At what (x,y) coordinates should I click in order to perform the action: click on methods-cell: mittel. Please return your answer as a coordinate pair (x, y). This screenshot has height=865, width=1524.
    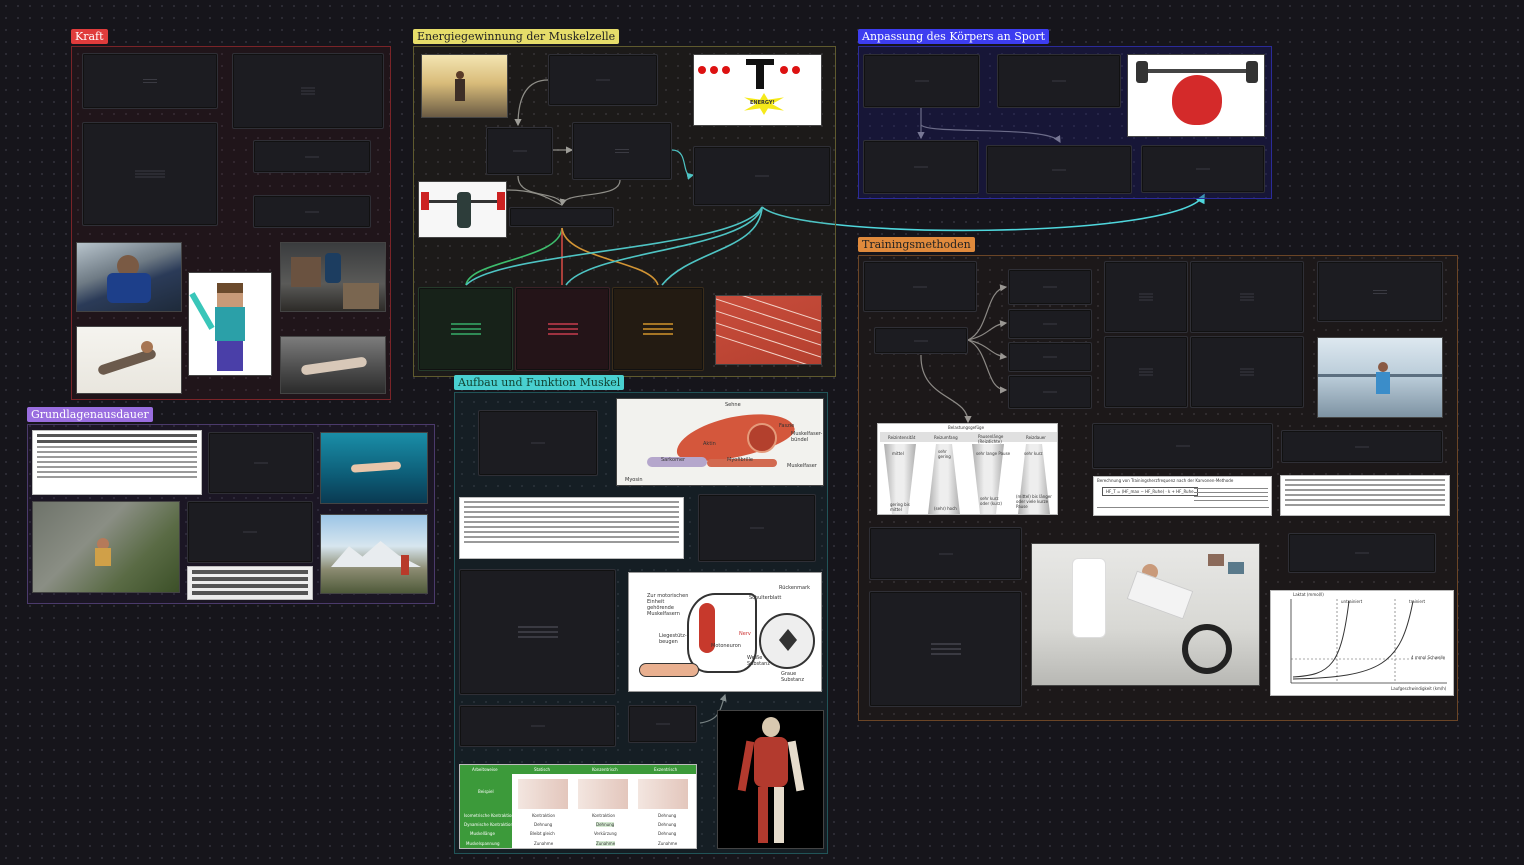
    Looking at the image, I should click on (898, 453).